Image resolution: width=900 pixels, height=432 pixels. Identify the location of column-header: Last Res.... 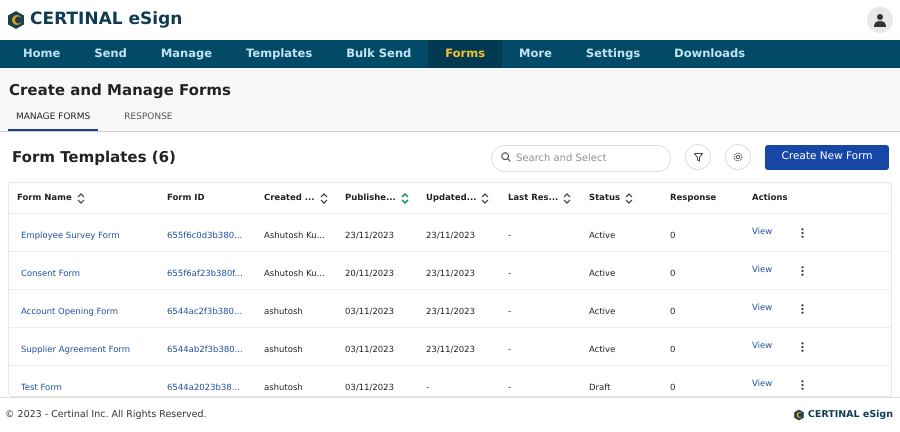
(533, 198).